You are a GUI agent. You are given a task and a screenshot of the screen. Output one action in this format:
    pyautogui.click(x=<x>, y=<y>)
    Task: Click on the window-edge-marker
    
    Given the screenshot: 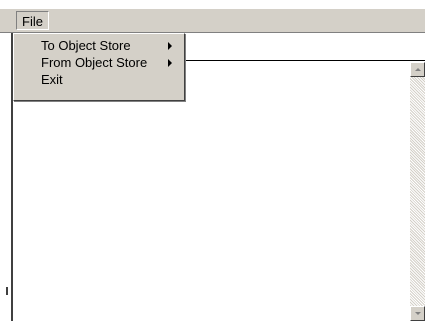 What is the action you would take?
    pyautogui.click(x=7, y=291)
    